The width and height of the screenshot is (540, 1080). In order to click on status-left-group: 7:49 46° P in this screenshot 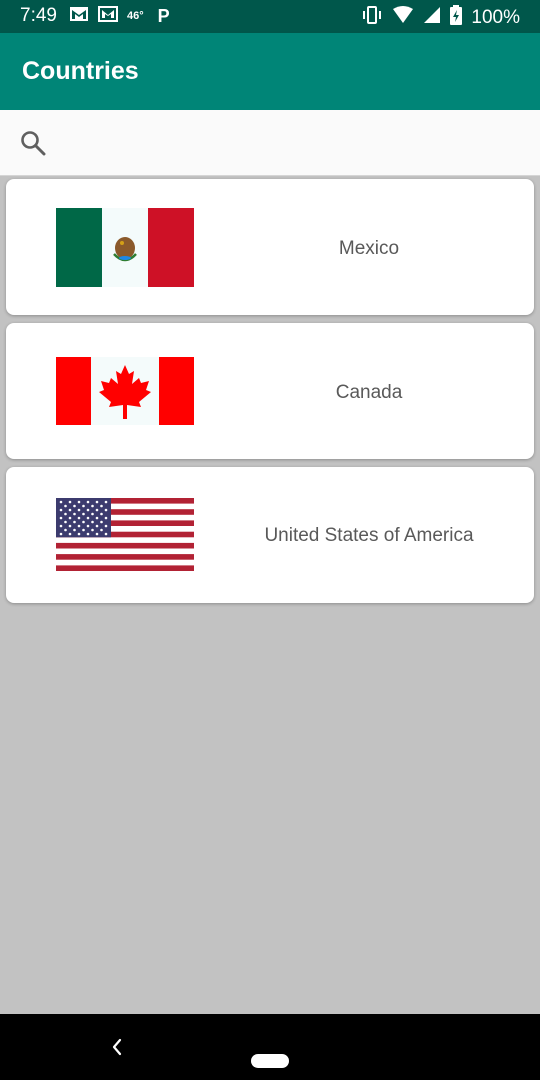, I will do `click(95, 16)`.